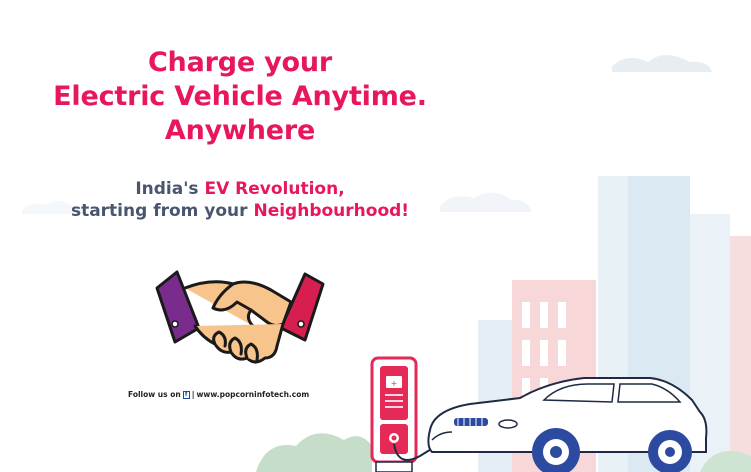 The height and width of the screenshot is (472, 751). I want to click on follow-us-line: Follow us on f | www.popcorninfotech.com, so click(243, 394).